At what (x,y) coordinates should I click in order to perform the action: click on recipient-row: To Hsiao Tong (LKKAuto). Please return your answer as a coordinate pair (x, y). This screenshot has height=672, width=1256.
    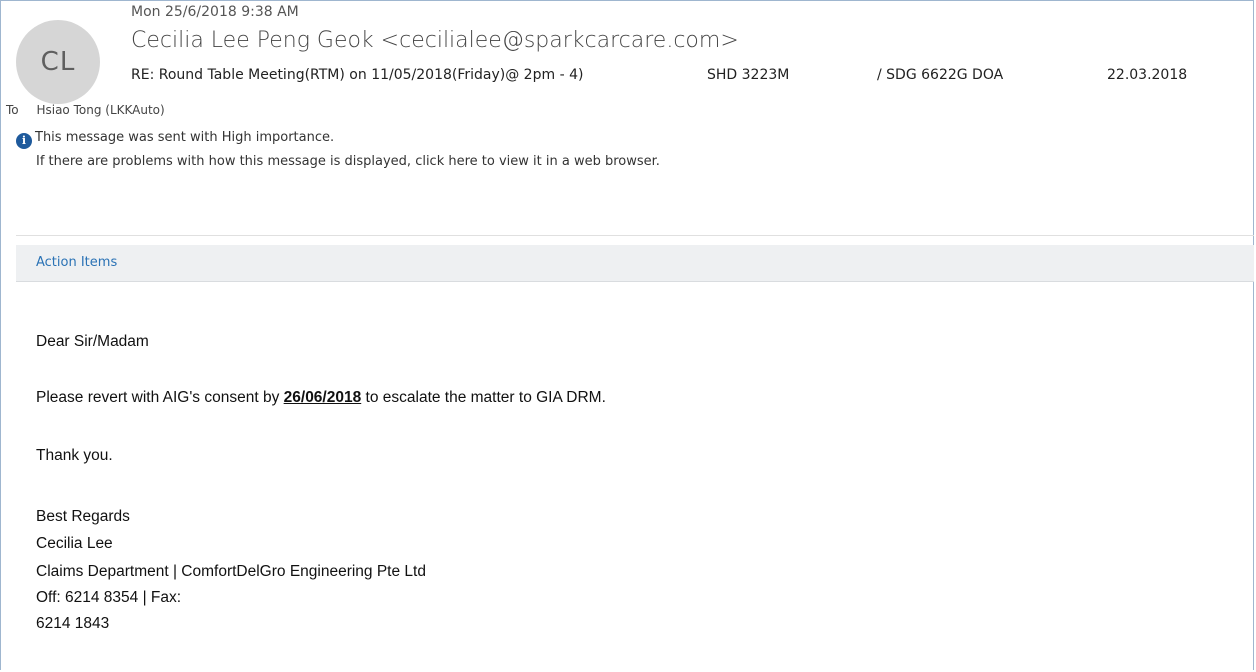
    Looking at the image, I should click on (85, 110).